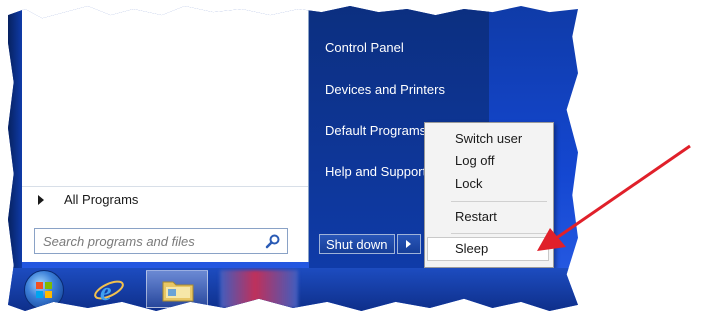  I want to click on switch-user-item: Switch user, so click(488, 138).